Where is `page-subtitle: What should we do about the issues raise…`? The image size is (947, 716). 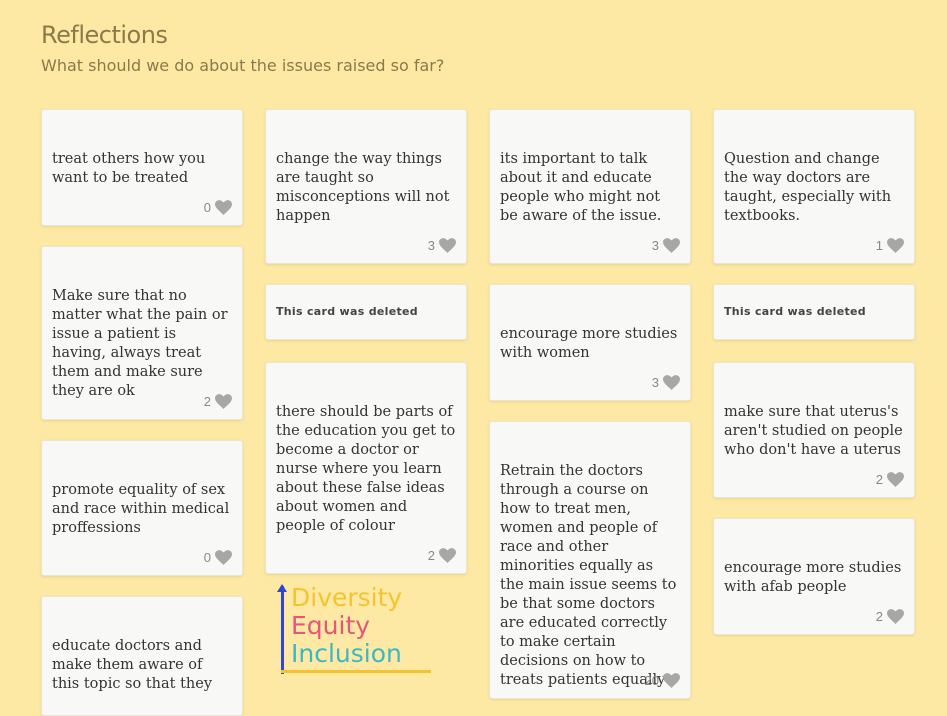 page-subtitle: What should we do about the issues raise… is located at coordinates (243, 65).